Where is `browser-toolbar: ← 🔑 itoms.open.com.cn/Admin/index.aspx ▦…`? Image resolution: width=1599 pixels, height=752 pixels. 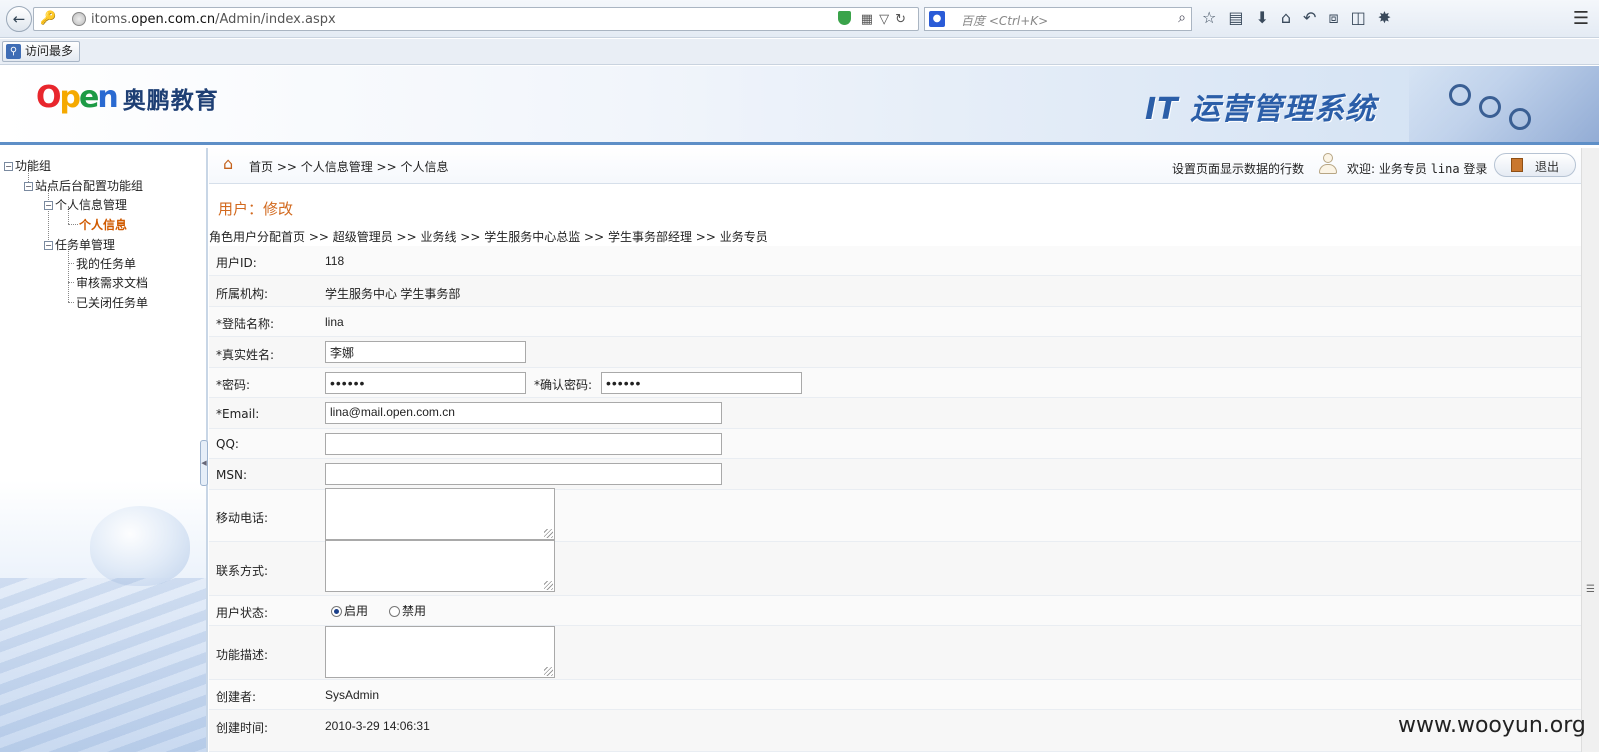
browser-toolbar: ← 🔑 itoms.open.com.cn/Admin/index.aspx ▦… is located at coordinates (799, 19).